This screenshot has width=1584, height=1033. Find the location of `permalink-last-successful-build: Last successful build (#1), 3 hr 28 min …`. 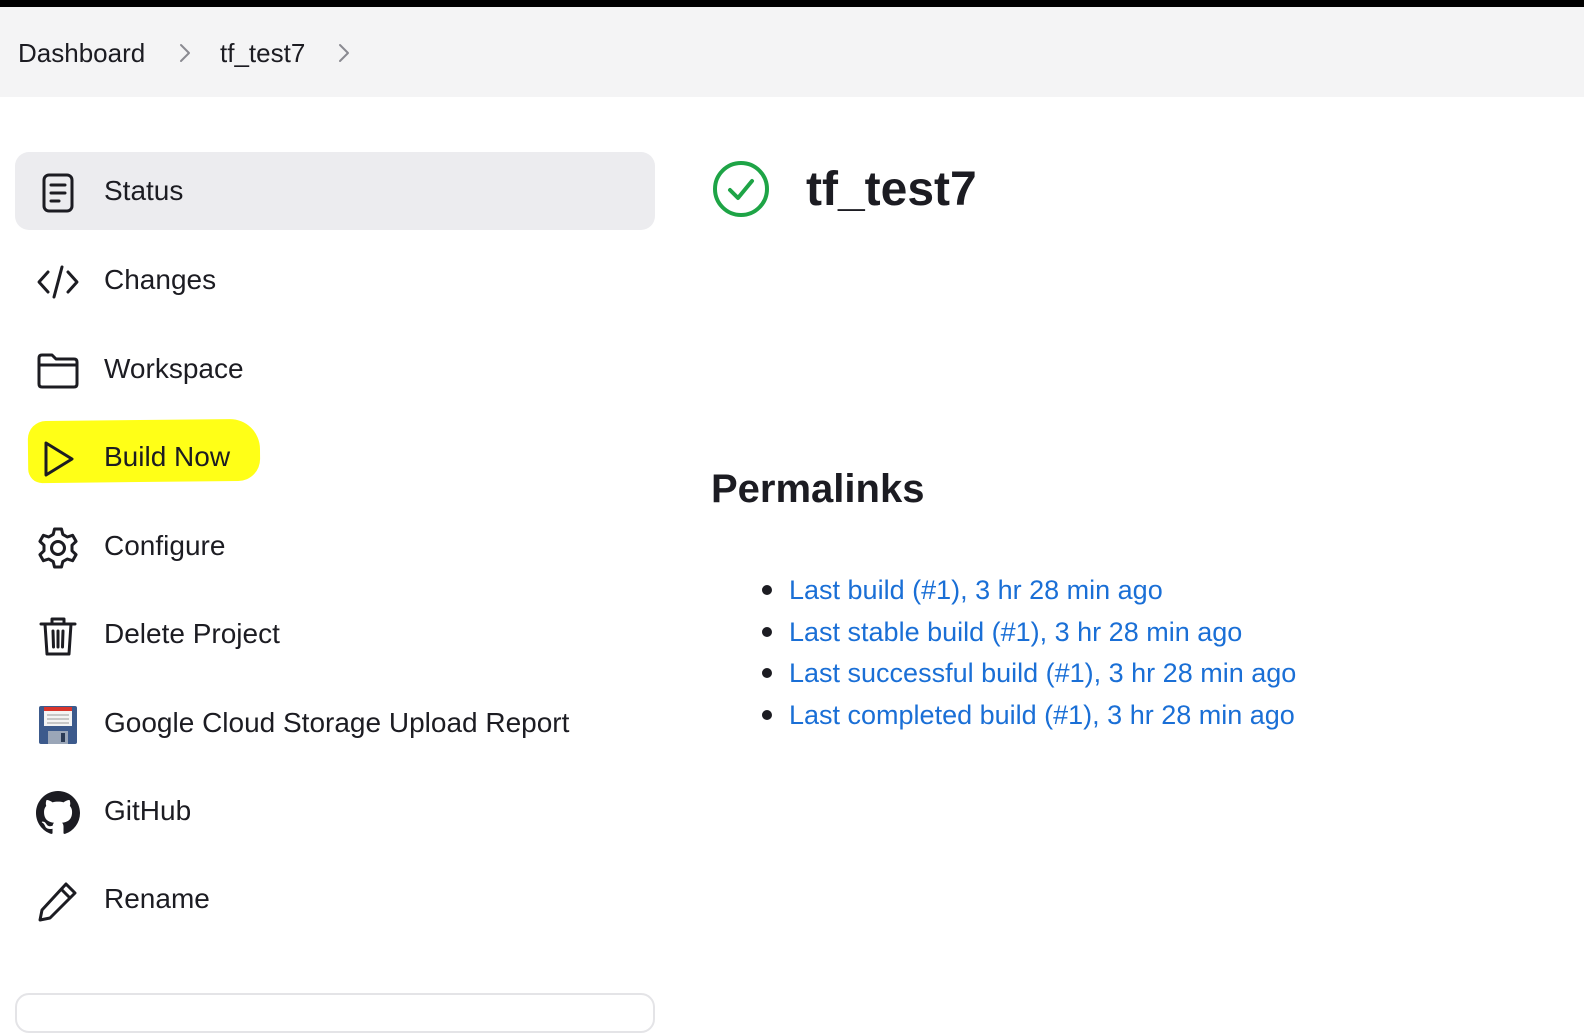

permalink-last-successful-build: Last successful build (#1), 3 hr 28 min … is located at coordinates (1042, 673).